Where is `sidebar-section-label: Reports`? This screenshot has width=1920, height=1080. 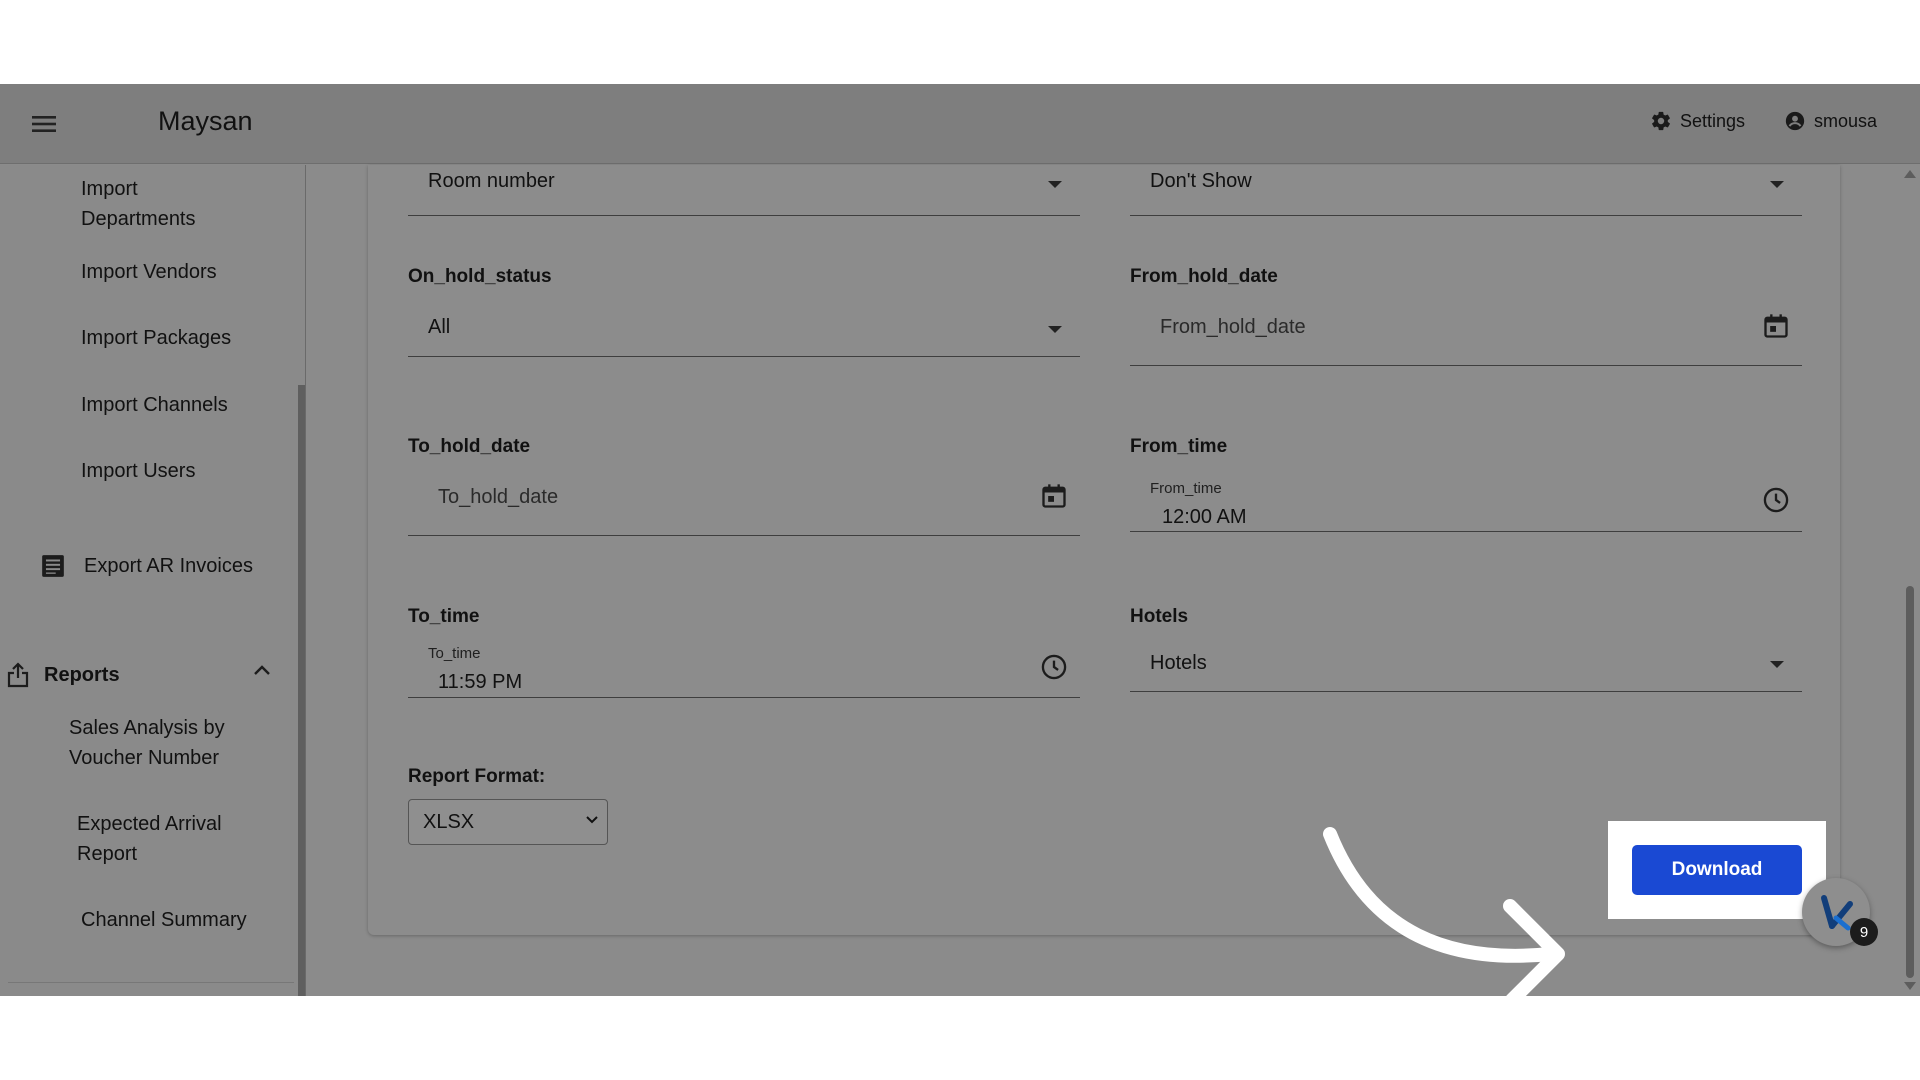
sidebar-section-label: Reports is located at coordinates (82, 674).